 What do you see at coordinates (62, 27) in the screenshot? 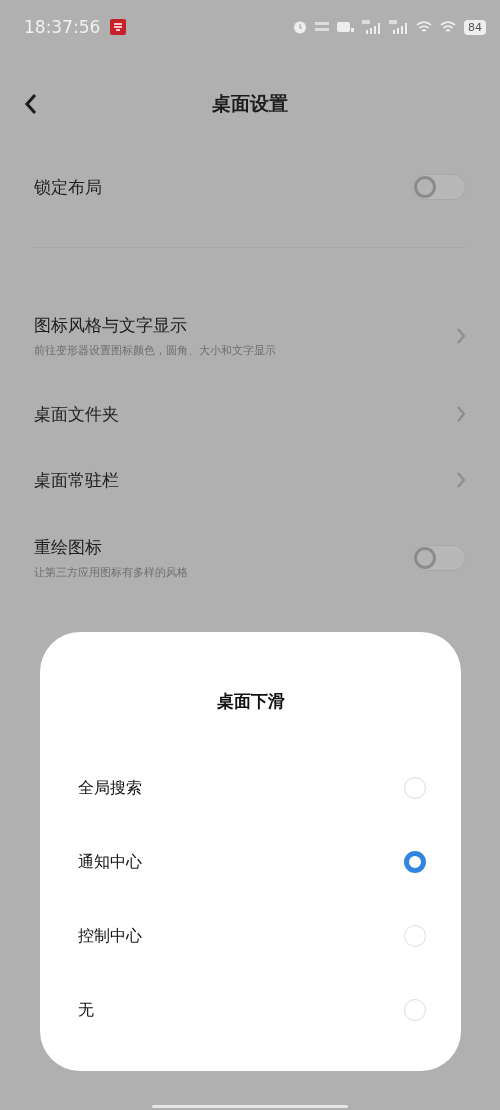
I see `status-time: 18:37:56` at bounding box center [62, 27].